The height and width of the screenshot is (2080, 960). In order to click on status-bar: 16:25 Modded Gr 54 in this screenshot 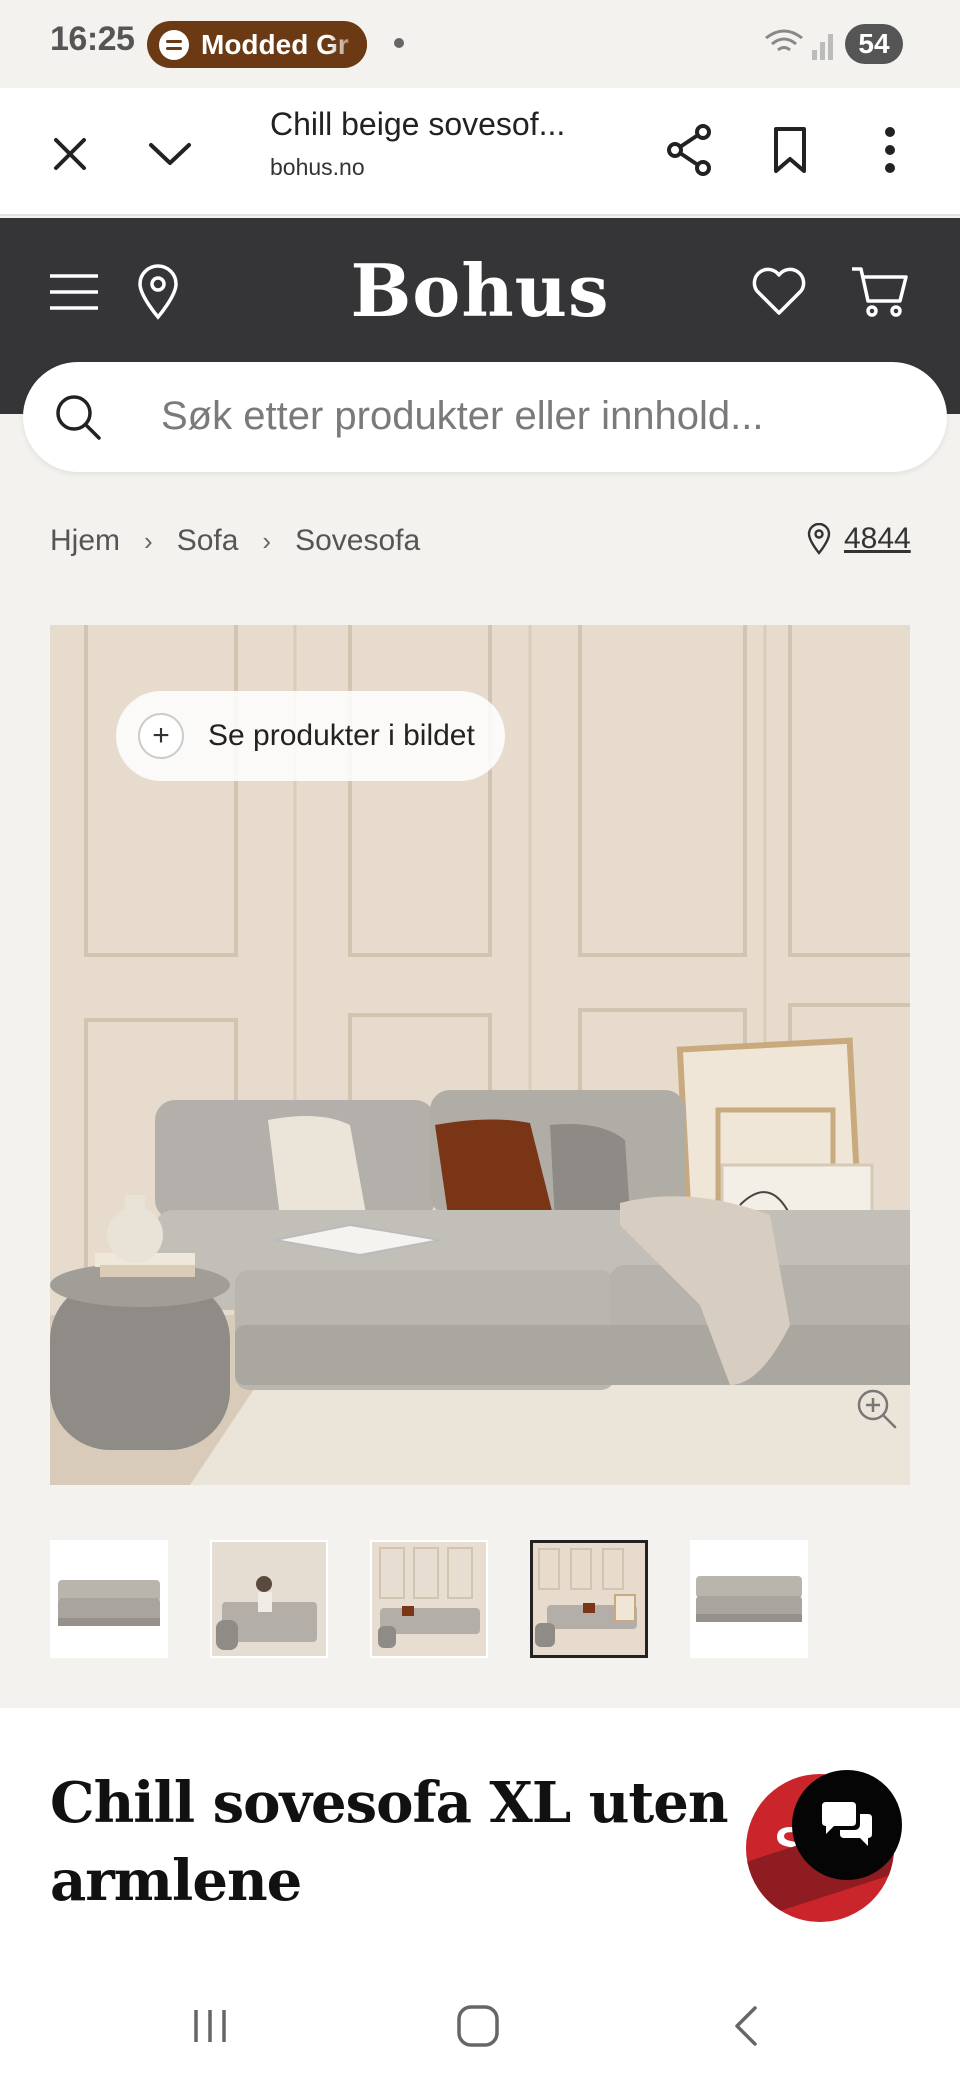, I will do `click(480, 44)`.